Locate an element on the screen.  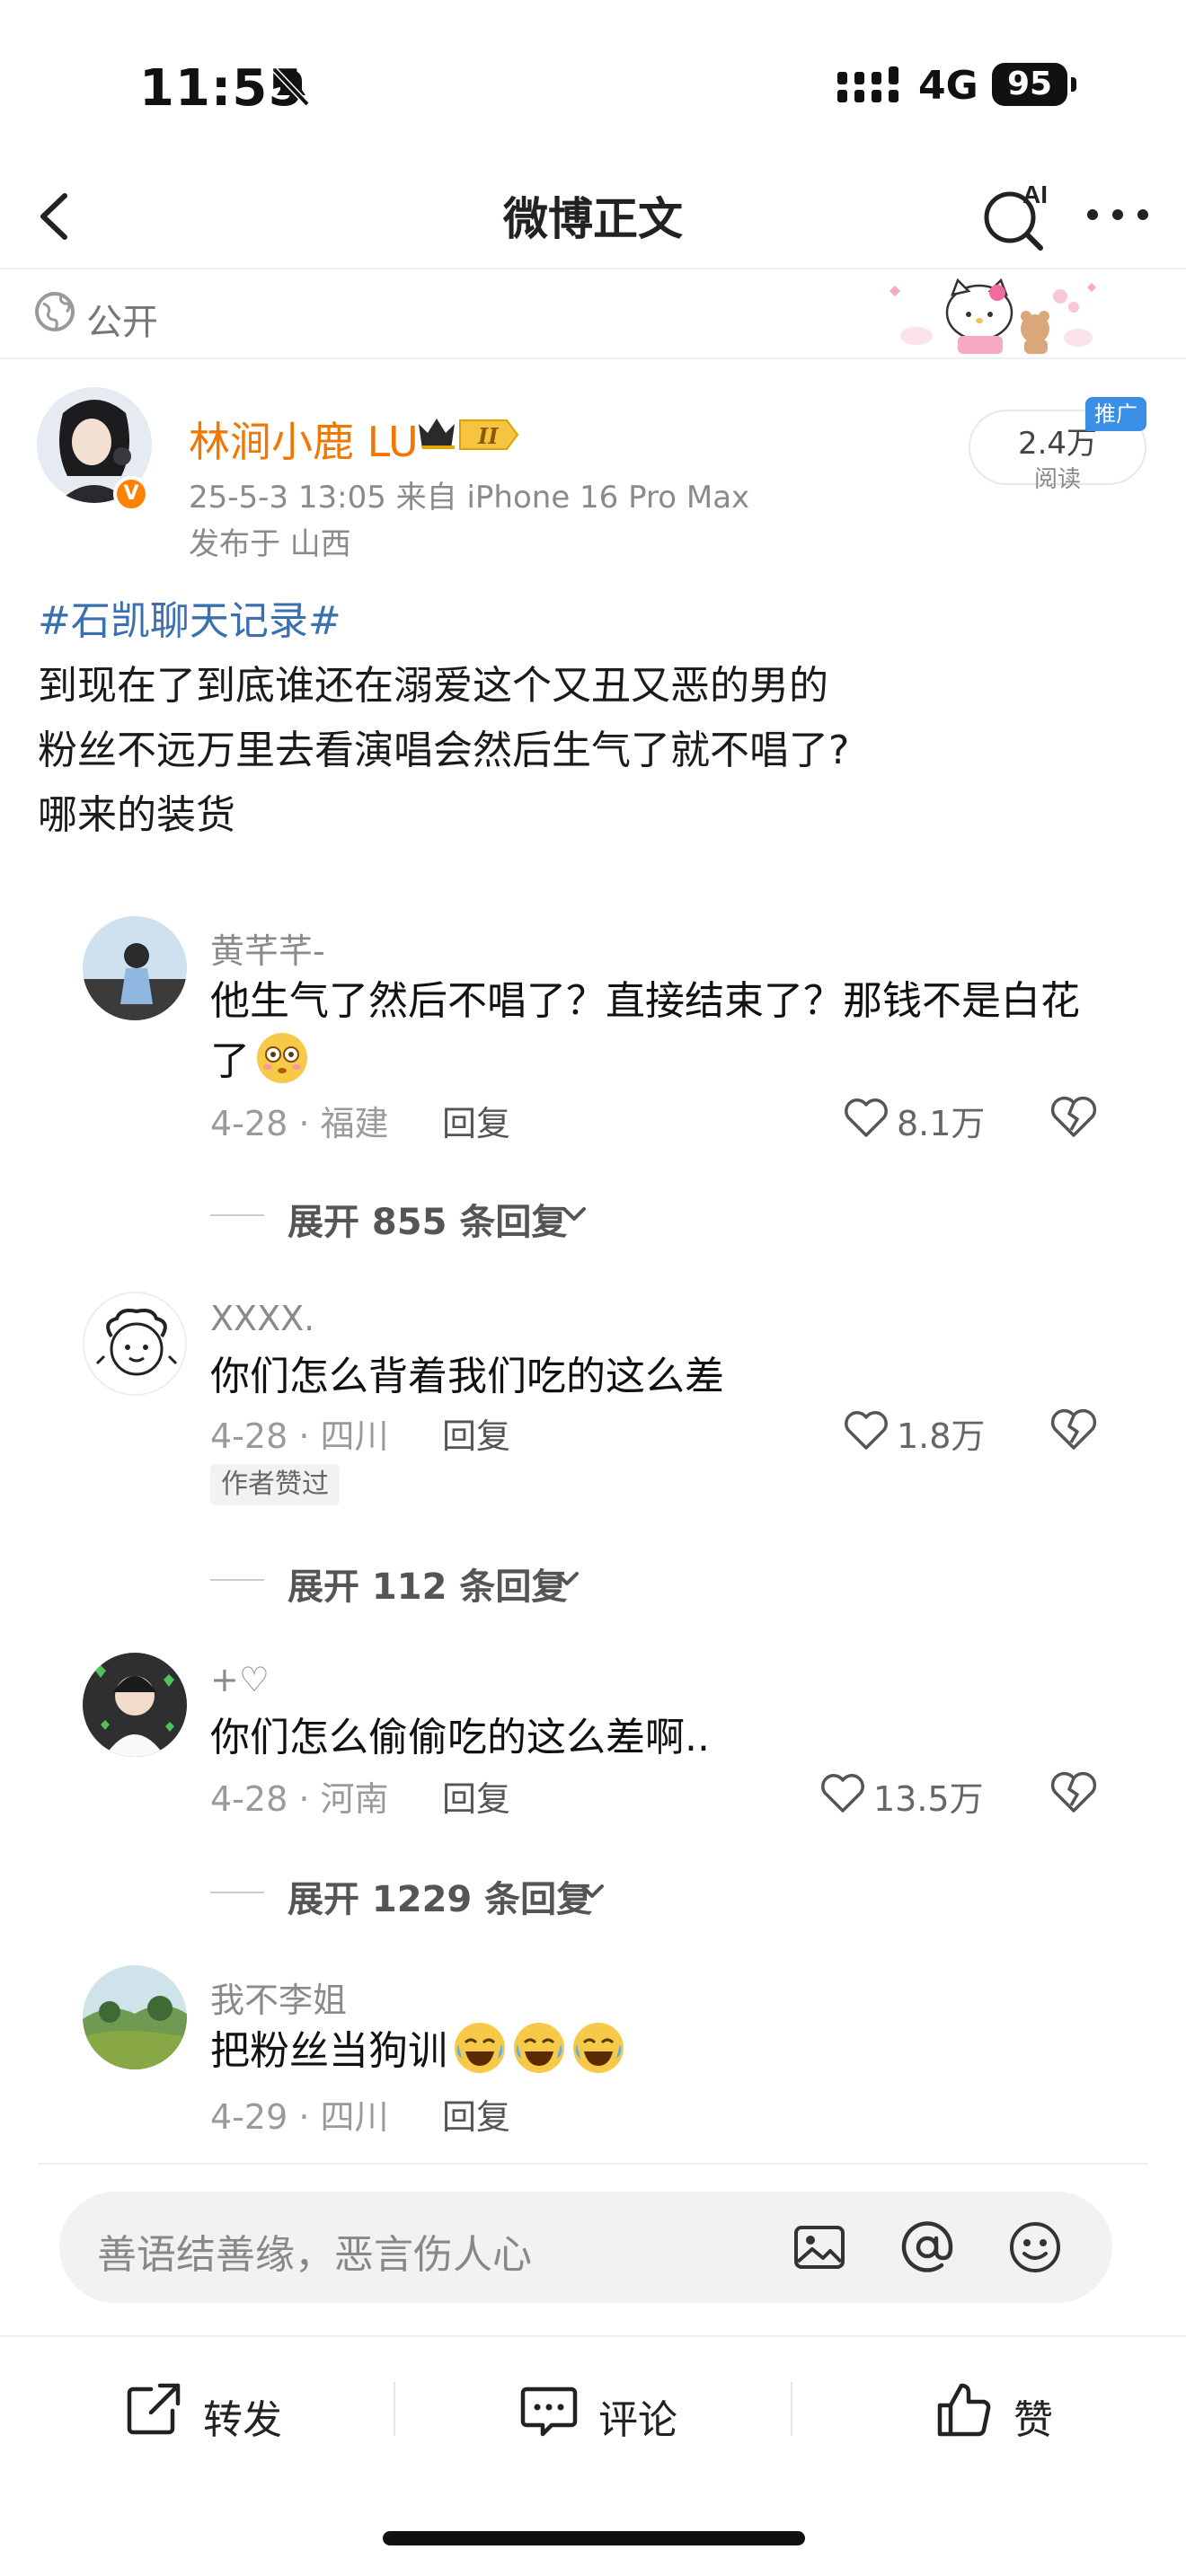
comment-input: 善语结善缘，恶言伤人心 is located at coordinates (585, 2247).